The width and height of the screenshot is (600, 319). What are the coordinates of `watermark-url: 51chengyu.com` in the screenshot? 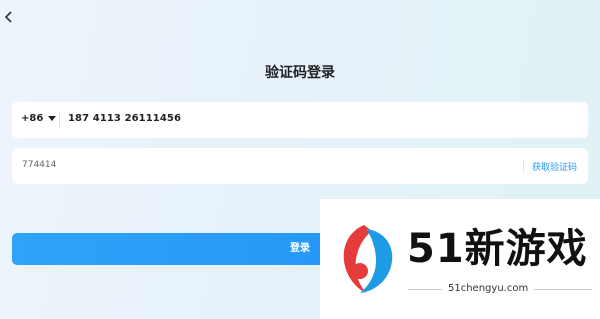 It's located at (488, 288).